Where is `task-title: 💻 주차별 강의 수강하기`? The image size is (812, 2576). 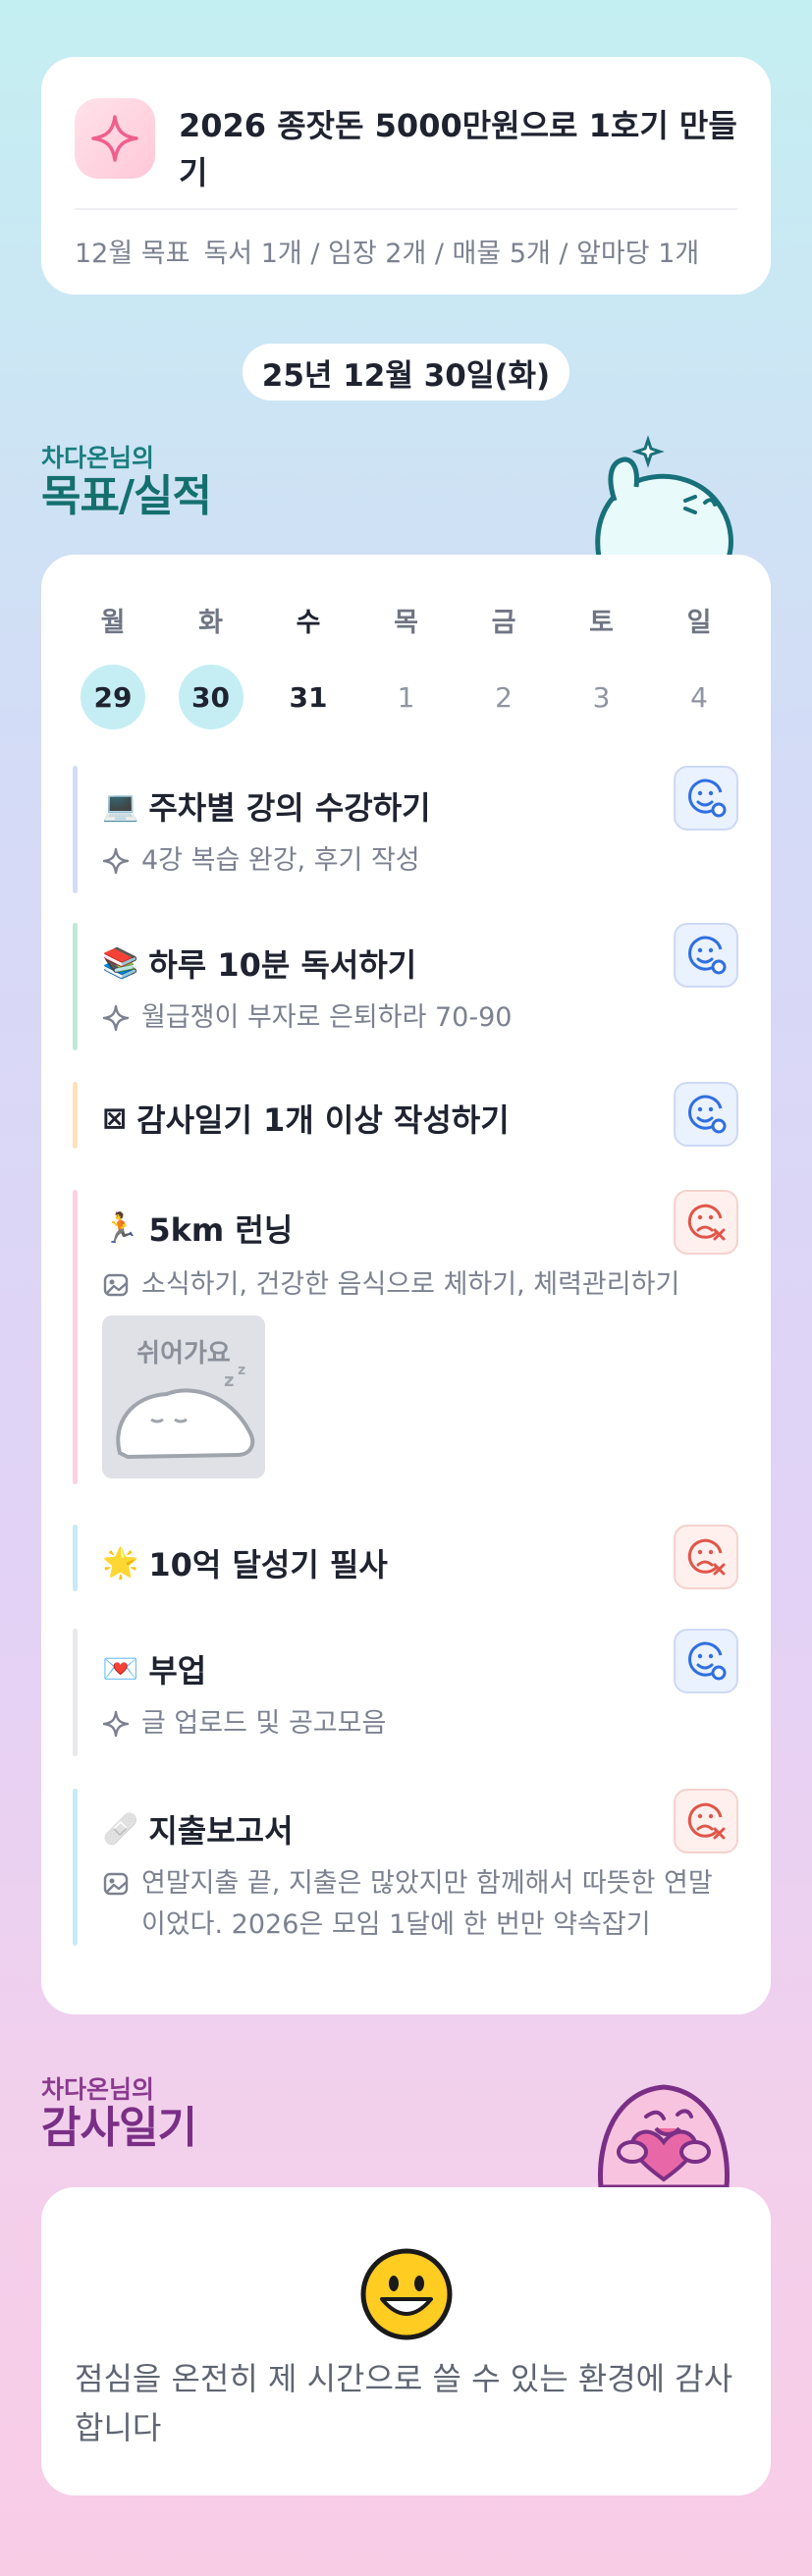 task-title: 💻 주차별 강의 수강하기 is located at coordinates (266, 806).